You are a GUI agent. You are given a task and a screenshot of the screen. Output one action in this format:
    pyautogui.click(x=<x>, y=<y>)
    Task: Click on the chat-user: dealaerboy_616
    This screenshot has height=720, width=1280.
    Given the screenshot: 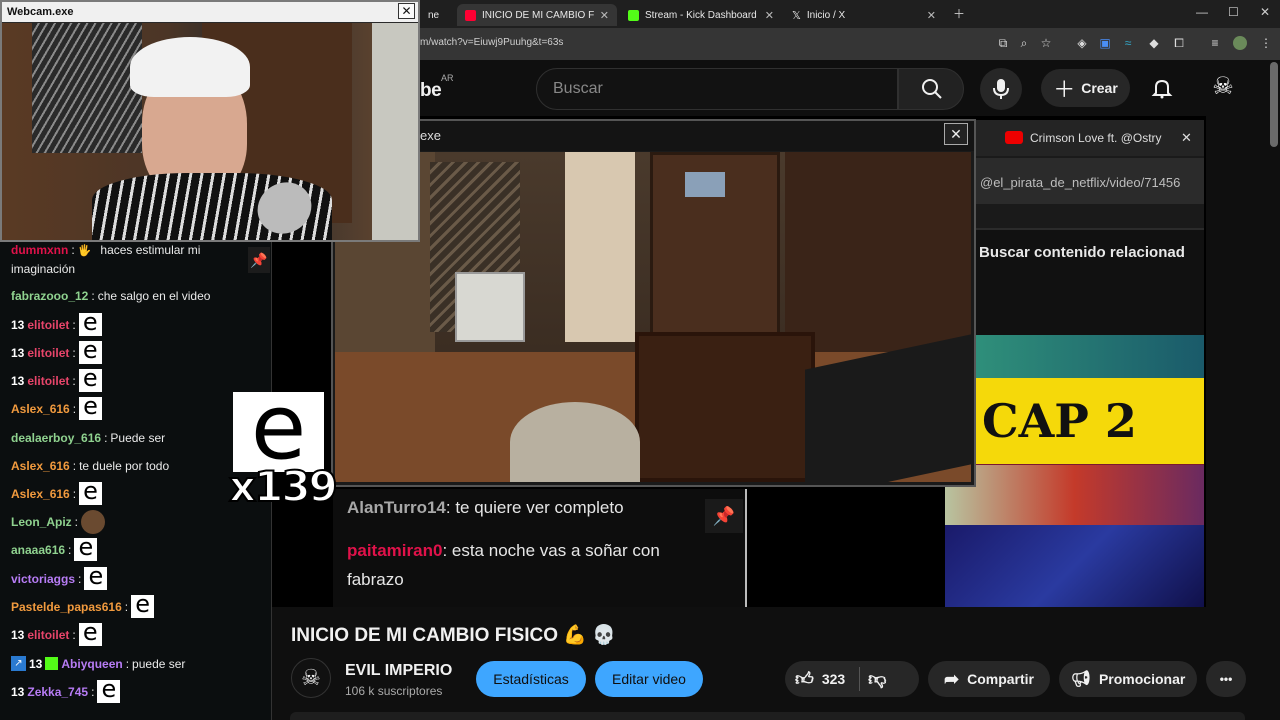 What is the action you would take?
    pyautogui.click(x=56, y=438)
    